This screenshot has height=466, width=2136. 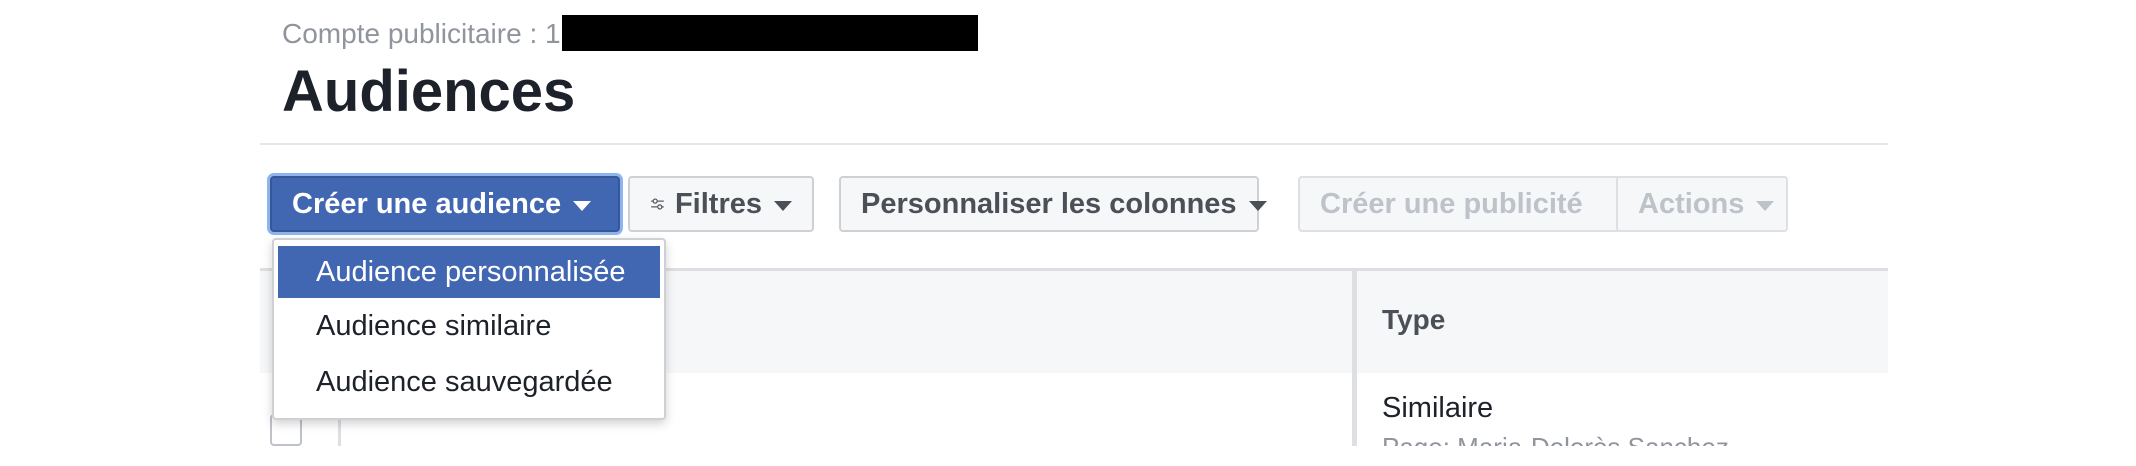 What do you see at coordinates (1451, 203) in the screenshot?
I see `create-ad-label: Créer une publicité` at bounding box center [1451, 203].